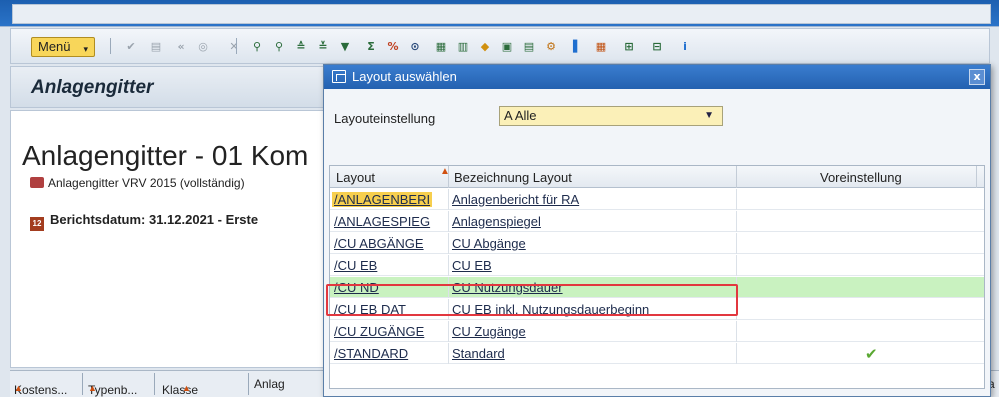 The image size is (999, 397). I want to click on cancel-icon: ✕, so click(234, 46).